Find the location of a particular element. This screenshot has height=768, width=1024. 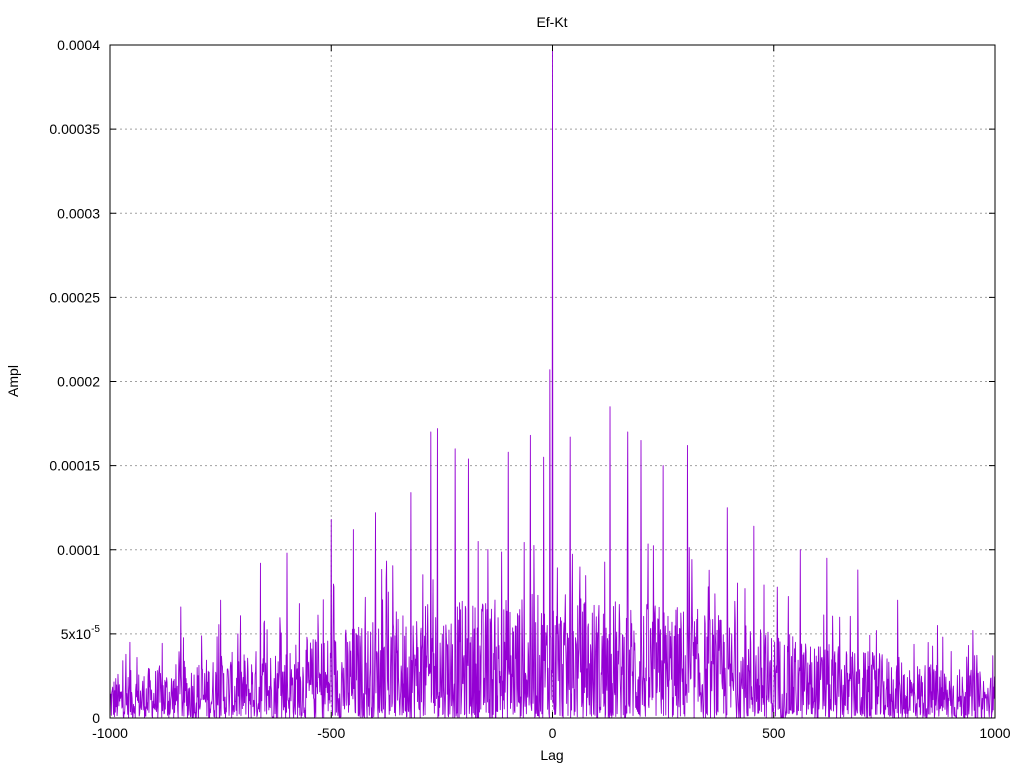

y-tick-label-text: 0.0002 is located at coordinates (78, 382).